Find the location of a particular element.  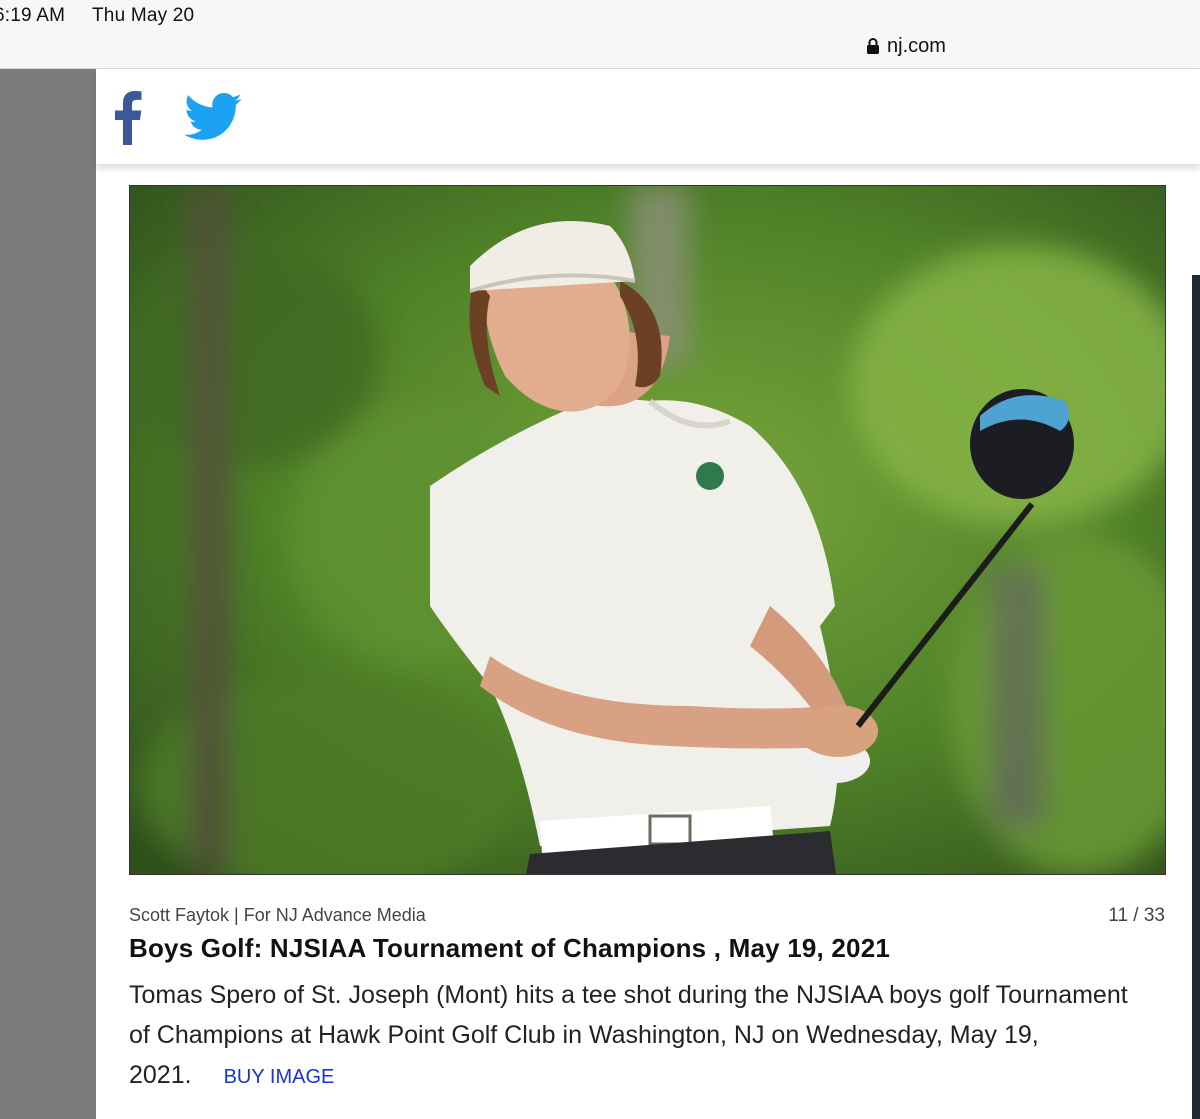

lock-icon is located at coordinates (873, 46).